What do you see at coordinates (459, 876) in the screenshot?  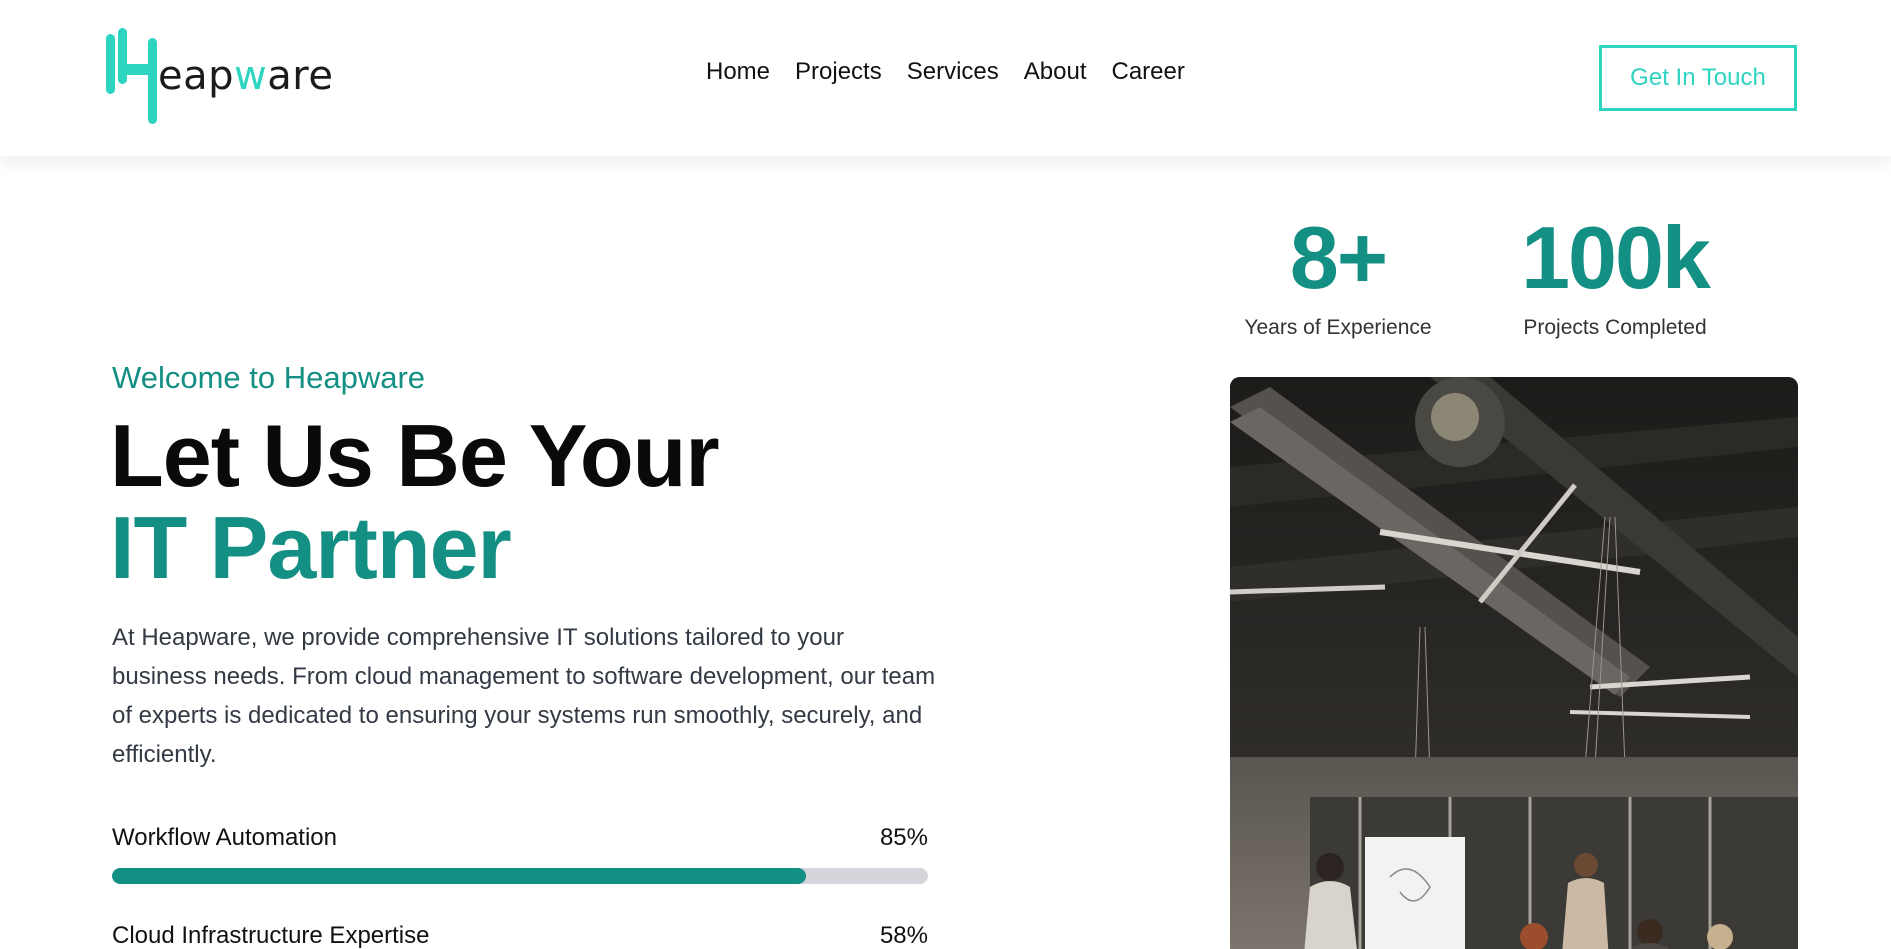 I see `skill-progress-fill` at bounding box center [459, 876].